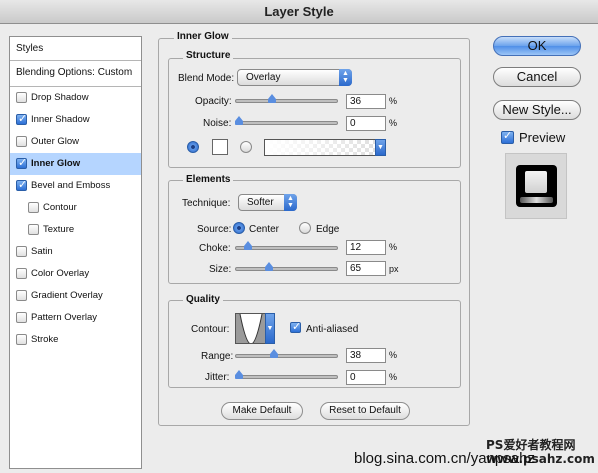  What do you see at coordinates (286, 266) in the screenshot?
I see `size-slider` at bounding box center [286, 266].